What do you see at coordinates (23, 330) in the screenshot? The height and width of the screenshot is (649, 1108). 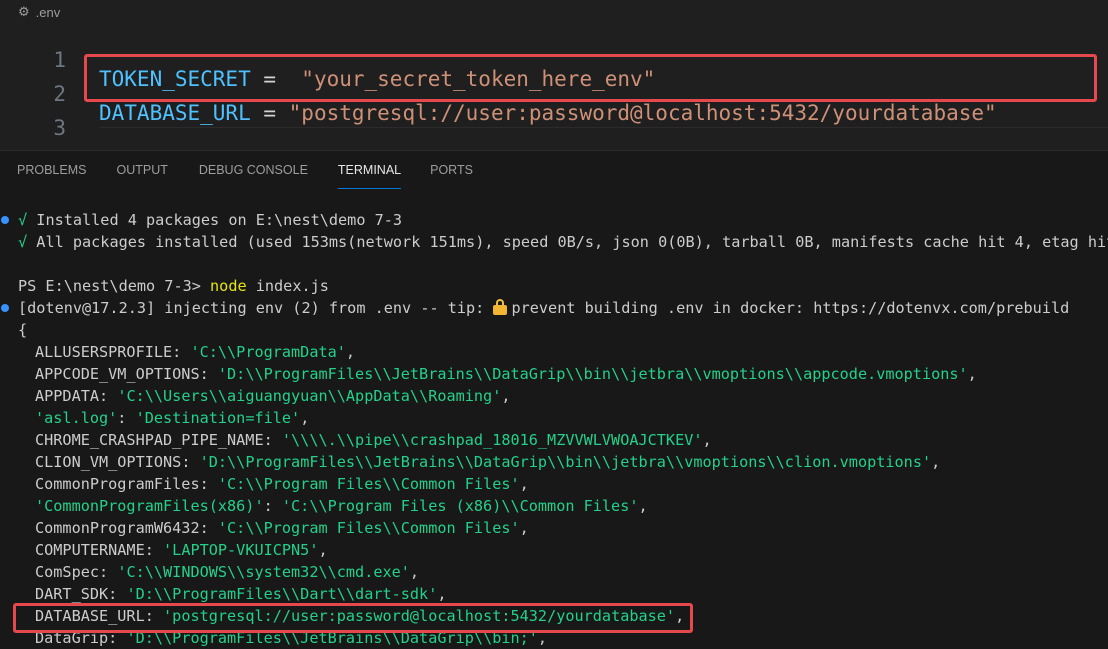 I see `terminal-line: {` at bounding box center [23, 330].